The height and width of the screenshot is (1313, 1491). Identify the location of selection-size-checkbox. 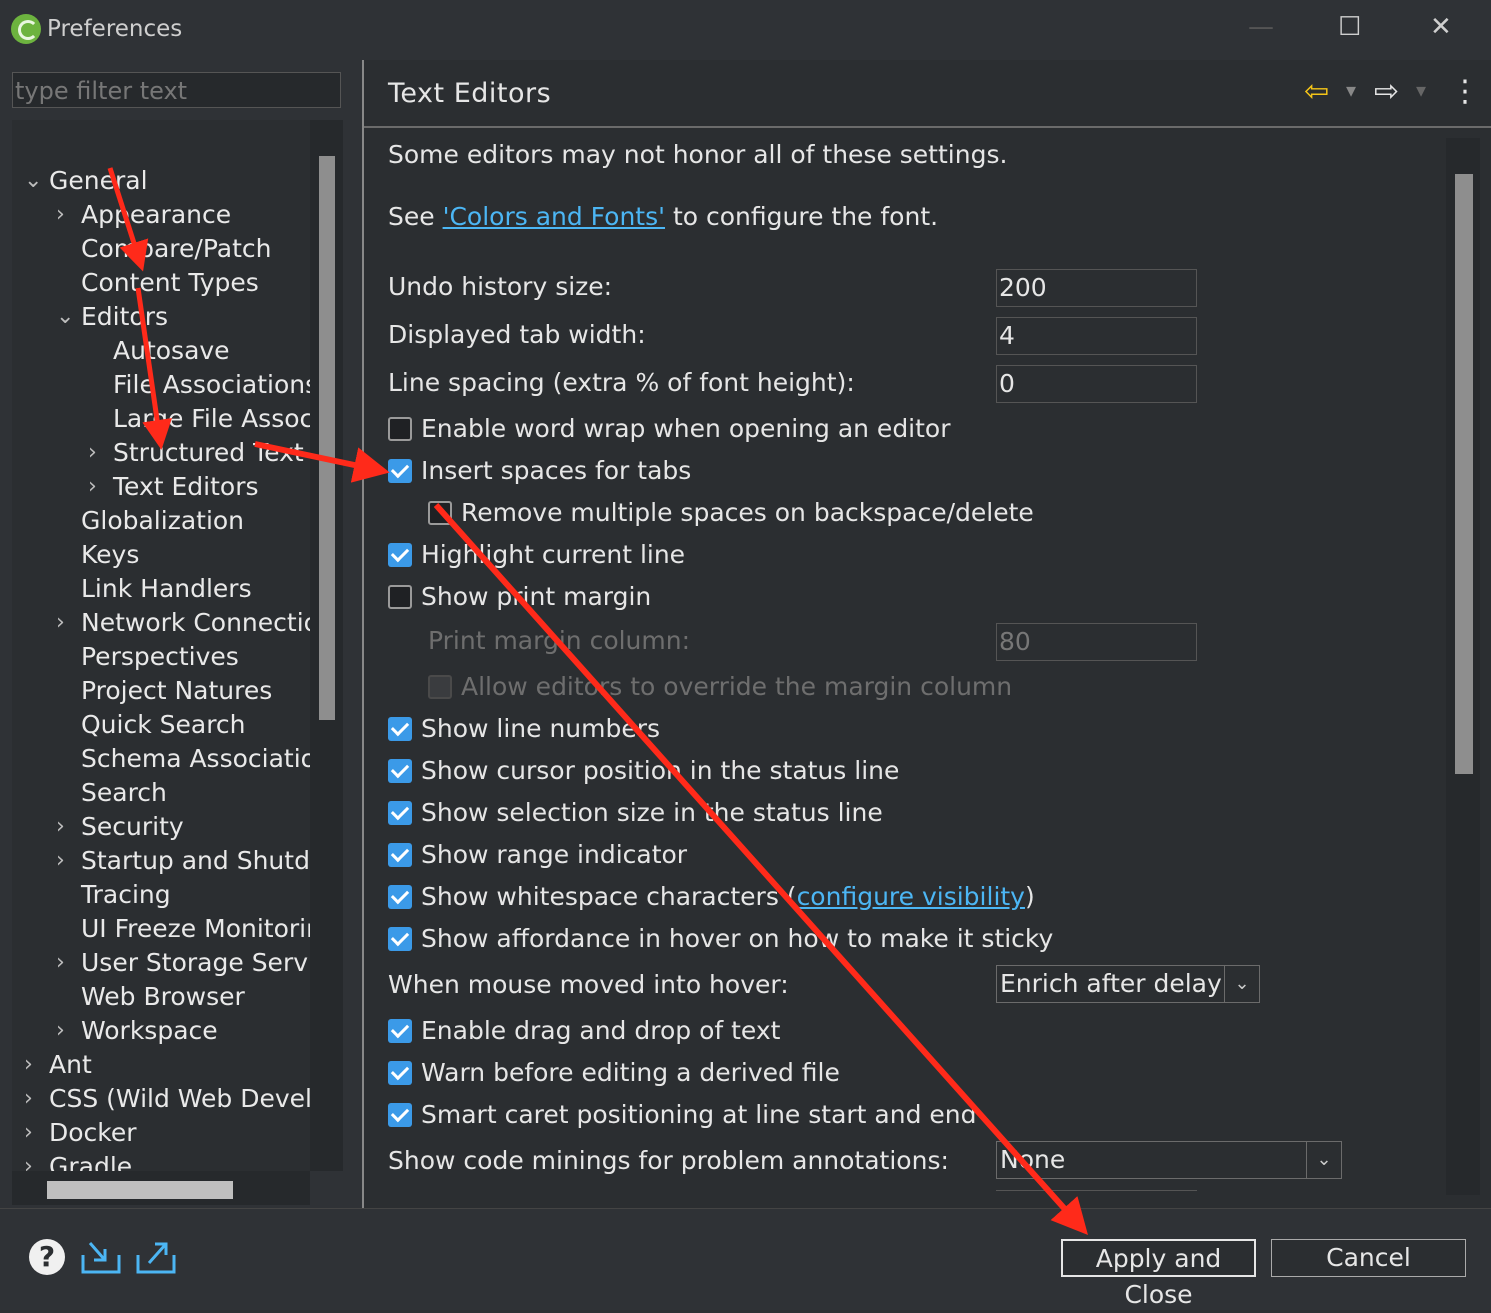
(400, 813).